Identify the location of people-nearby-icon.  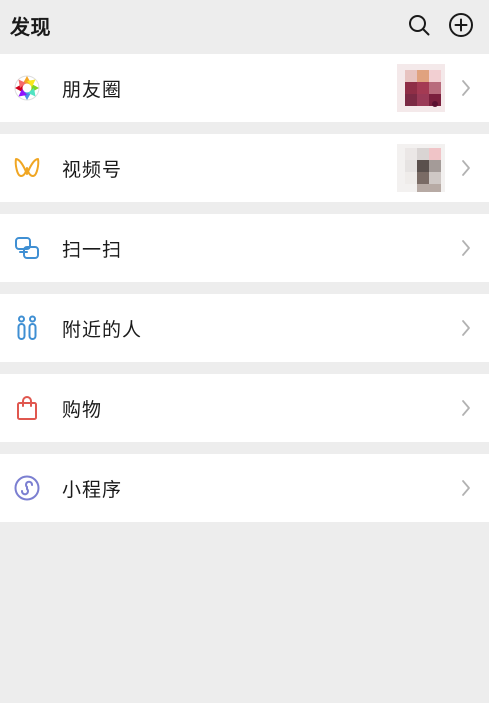
(27, 328).